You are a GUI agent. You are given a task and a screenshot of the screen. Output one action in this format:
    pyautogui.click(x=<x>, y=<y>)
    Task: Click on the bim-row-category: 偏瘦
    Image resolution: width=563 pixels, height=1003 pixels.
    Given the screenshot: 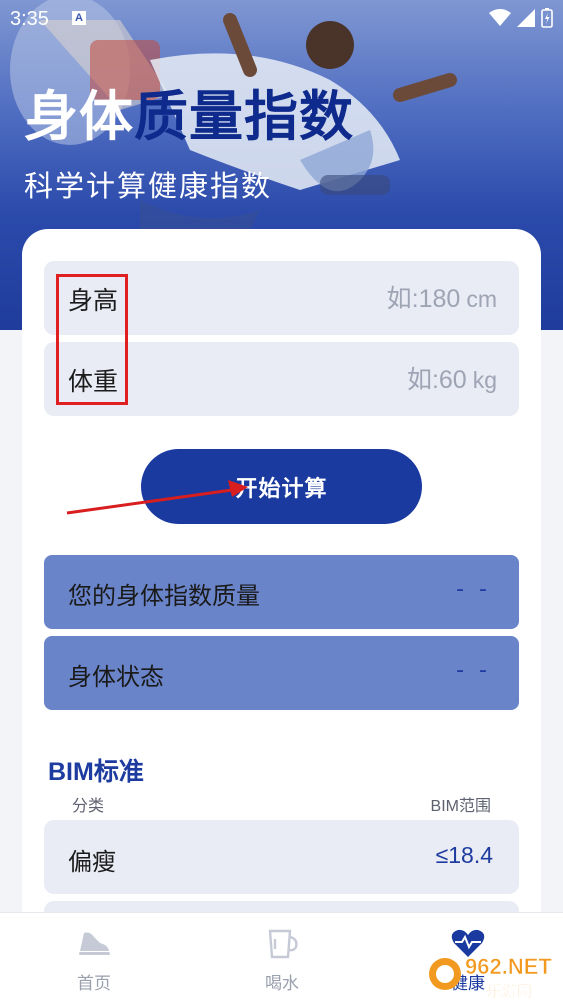 What is the action you would take?
    pyautogui.click(x=92, y=862)
    